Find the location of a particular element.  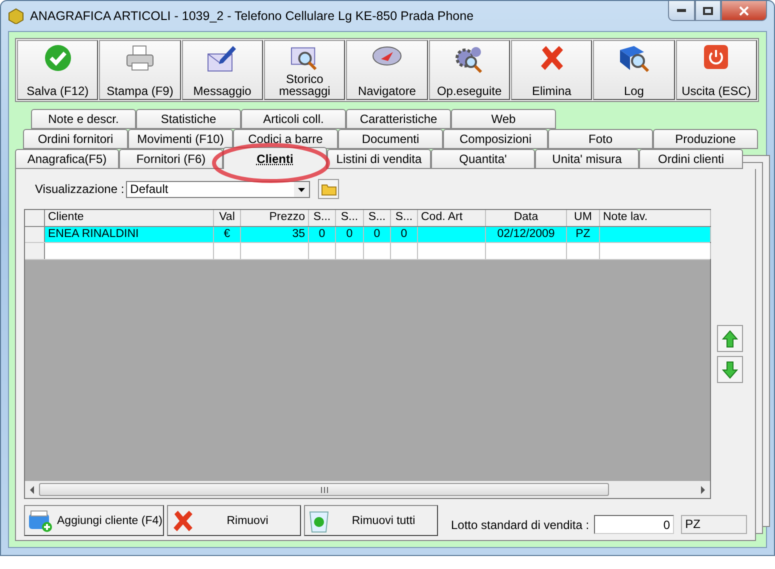

move-up-button is located at coordinates (730, 338).